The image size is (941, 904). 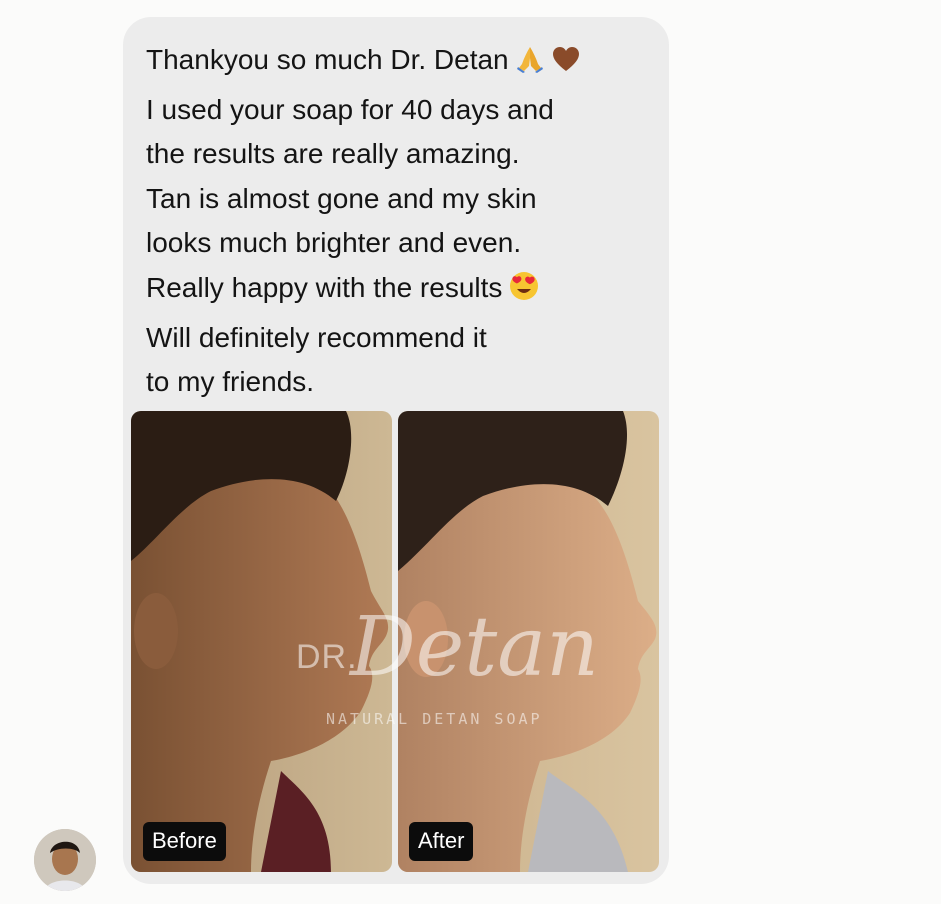 What do you see at coordinates (524, 293) in the screenshot?
I see `heart-eyes-face-icon` at bounding box center [524, 293].